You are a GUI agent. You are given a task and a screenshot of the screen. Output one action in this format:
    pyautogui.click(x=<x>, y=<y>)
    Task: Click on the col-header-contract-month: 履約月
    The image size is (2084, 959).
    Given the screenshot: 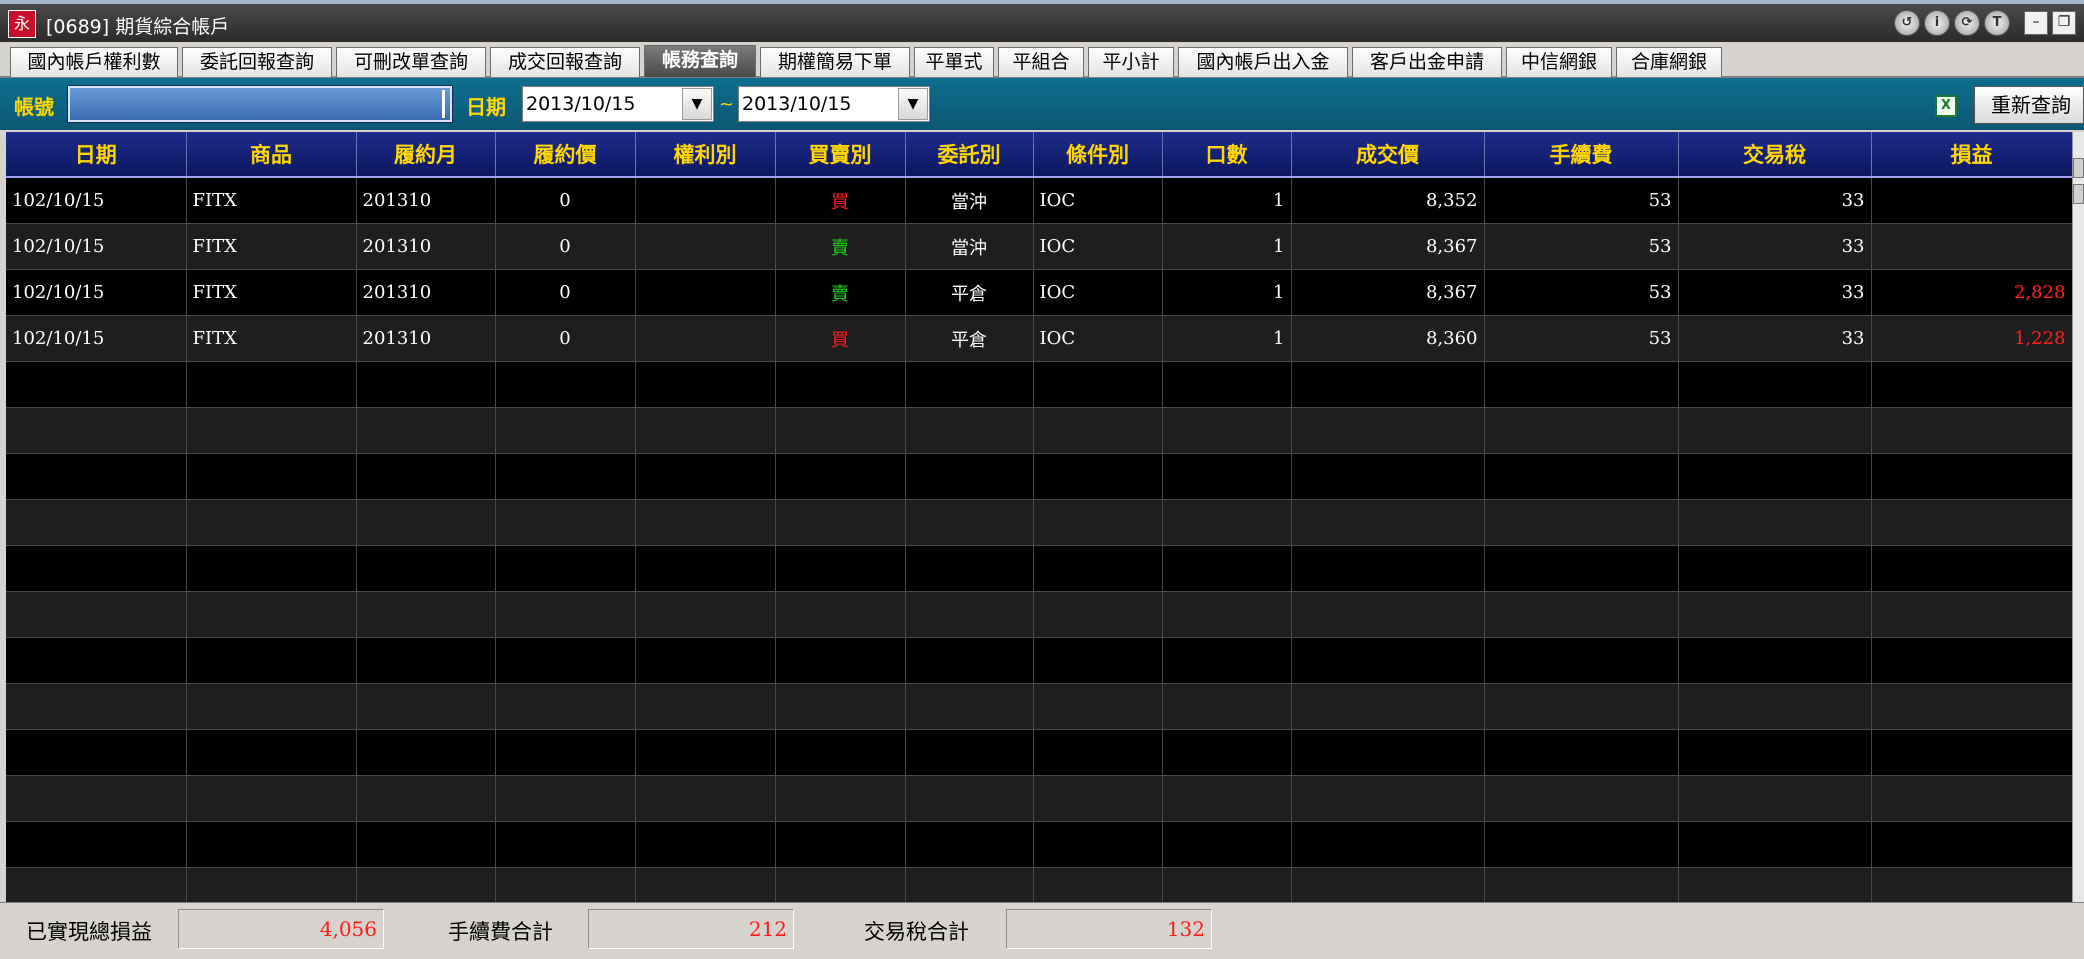 What is the action you would take?
    pyautogui.click(x=426, y=155)
    